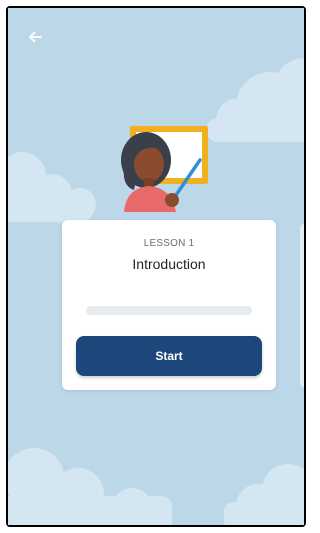 Image resolution: width=320 pixels, height=533 pixels. Describe the element at coordinates (169, 310) in the screenshot. I see `lesson-progress-bar` at that location.